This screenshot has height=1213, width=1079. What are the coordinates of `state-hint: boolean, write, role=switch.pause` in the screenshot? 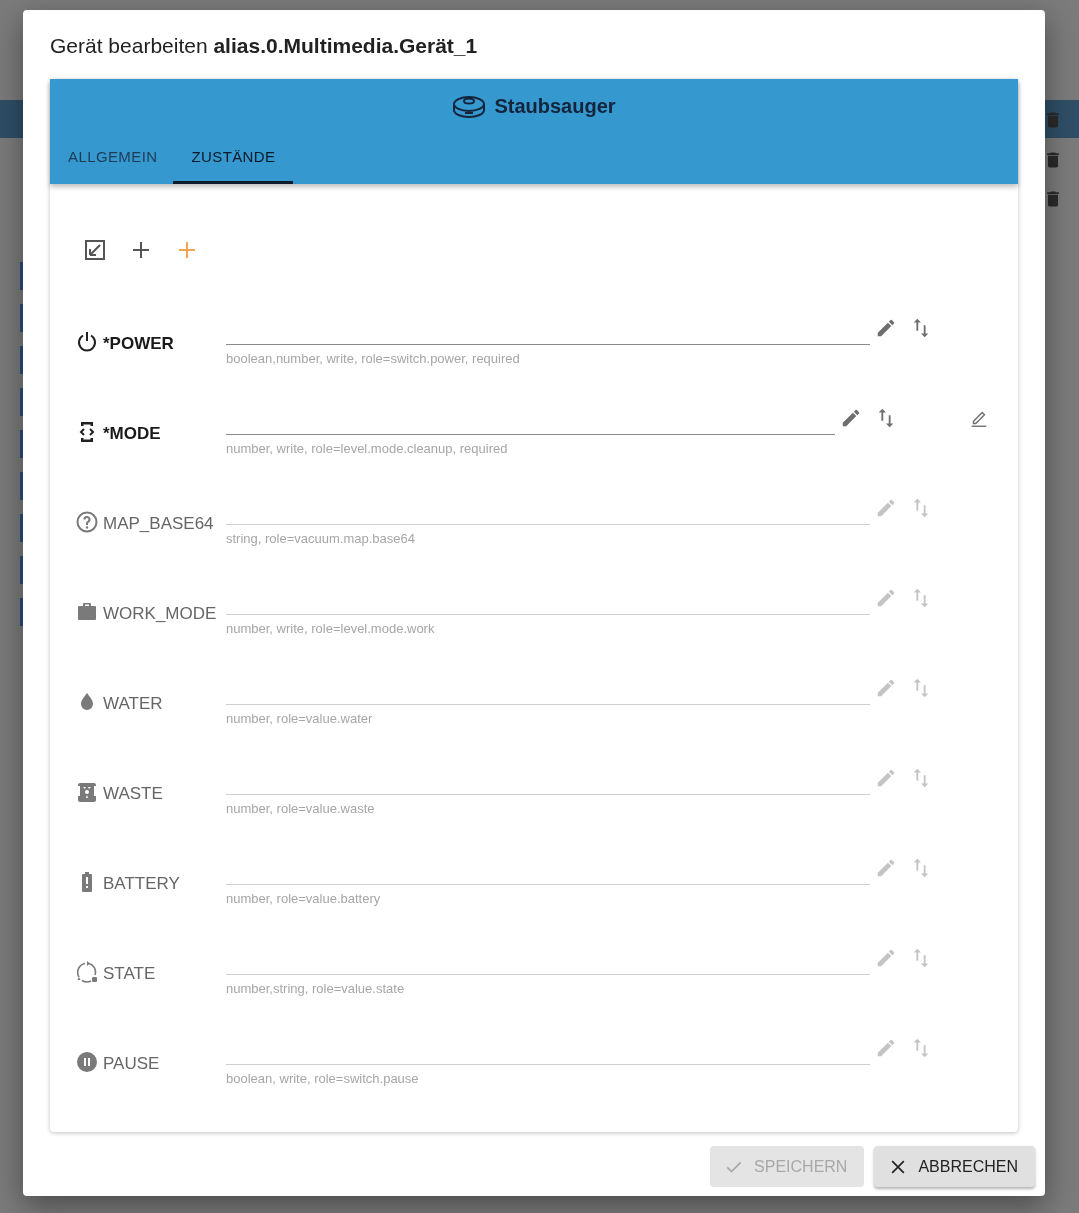 It's located at (323, 1078).